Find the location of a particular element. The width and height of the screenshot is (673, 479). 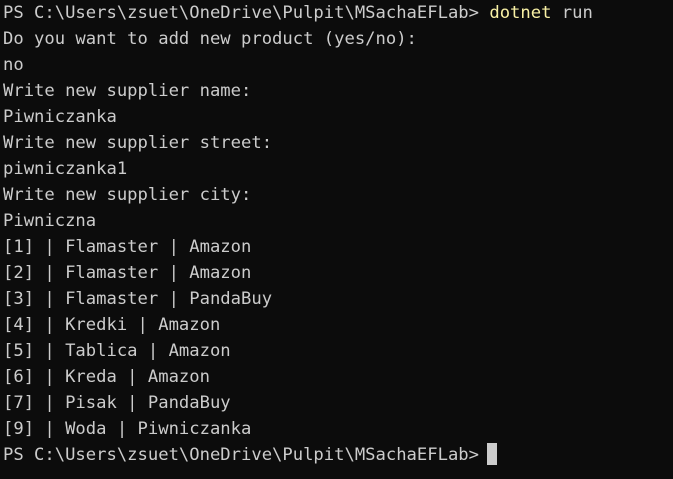

output-line: Write new supplier city: is located at coordinates (127, 195).